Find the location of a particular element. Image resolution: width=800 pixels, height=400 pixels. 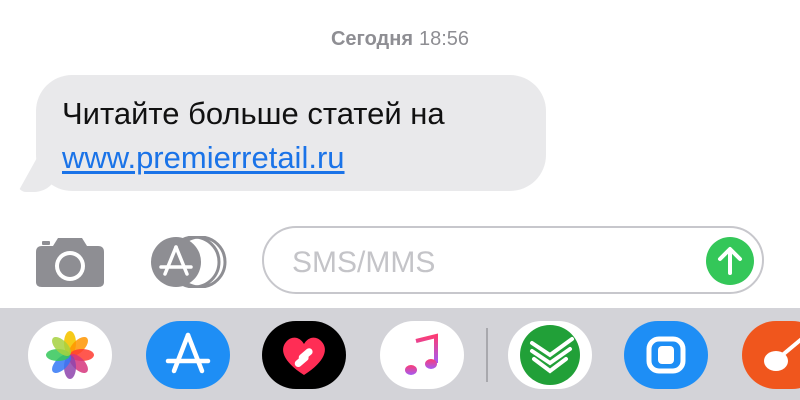

photos-icon is located at coordinates (70, 355).